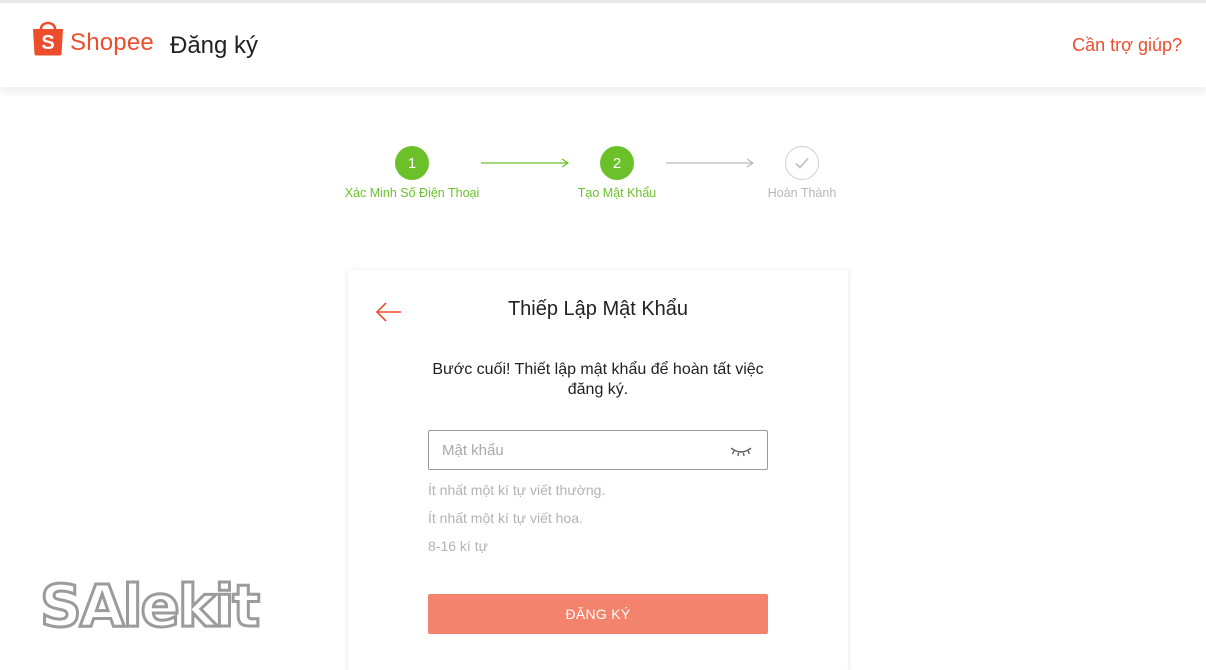 This screenshot has height=670, width=1206. Describe the element at coordinates (505, 518) in the screenshot. I see `password-rule-uppercase: Ít nhất một kí tự viết hoa.` at that location.